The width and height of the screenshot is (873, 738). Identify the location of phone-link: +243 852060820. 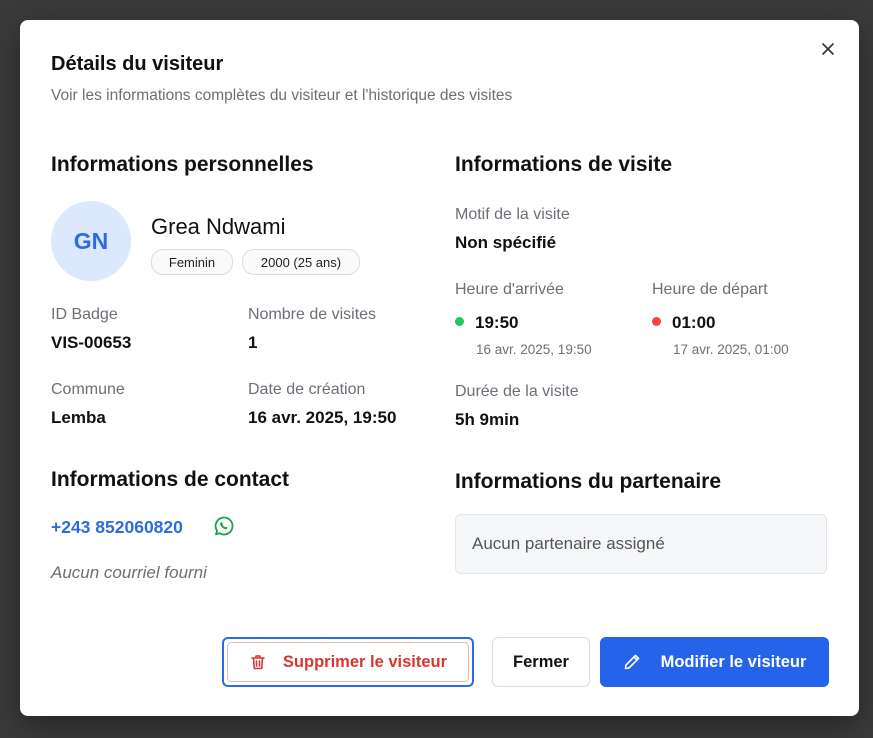
(117, 527).